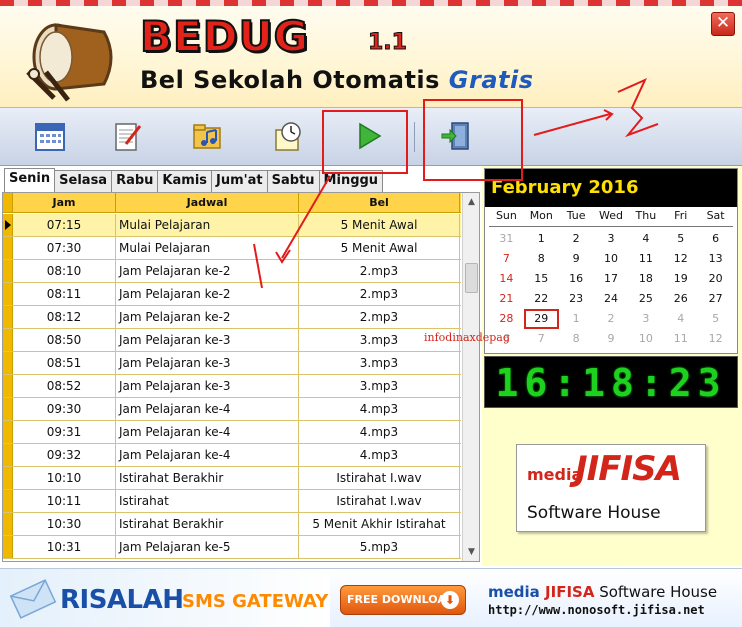 The width and height of the screenshot is (742, 627). I want to click on cell-bel: 5 Menit Awal, so click(379, 248).